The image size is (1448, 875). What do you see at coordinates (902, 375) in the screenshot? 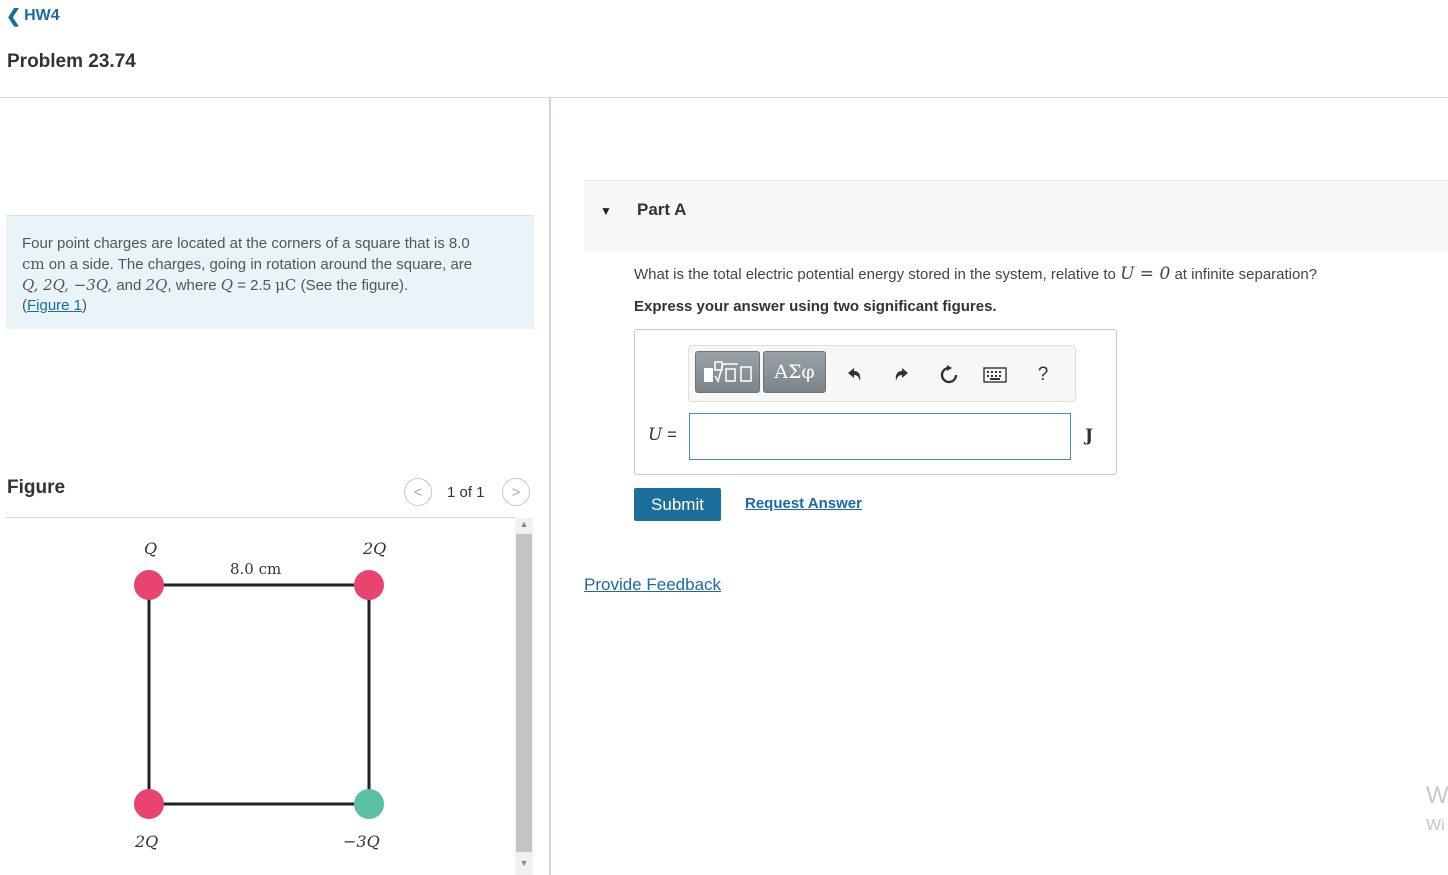
I see `redo-icon` at bounding box center [902, 375].